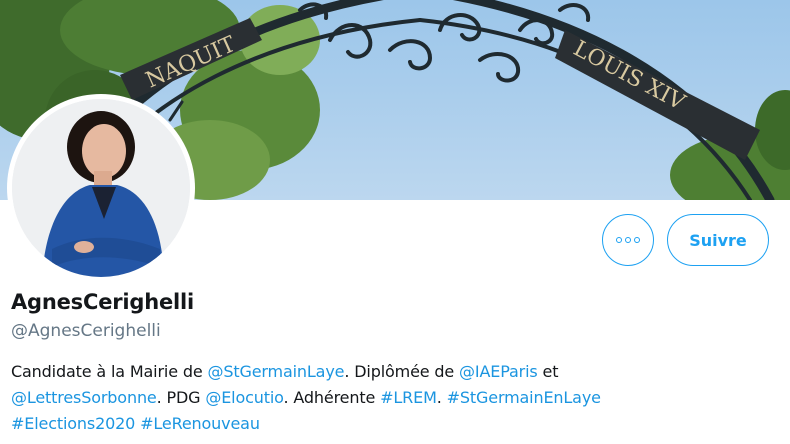  Describe the element at coordinates (103, 302) in the screenshot. I see `display-name: AgnesCerighelli` at that location.